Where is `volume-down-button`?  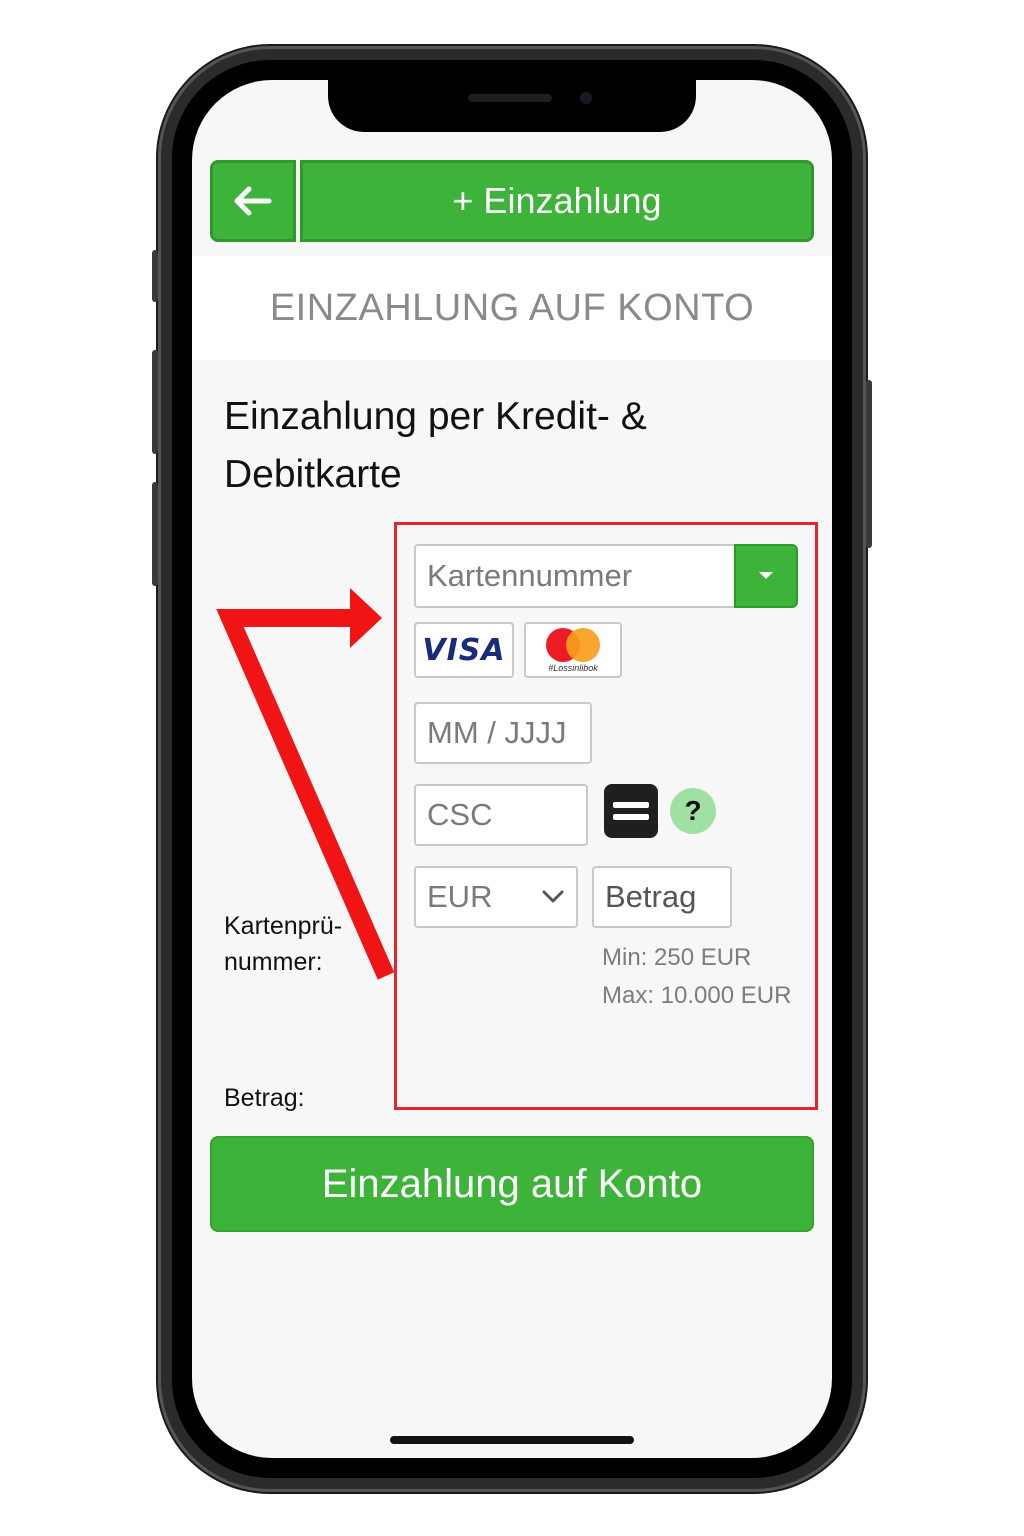
volume-down-button is located at coordinates (155, 534).